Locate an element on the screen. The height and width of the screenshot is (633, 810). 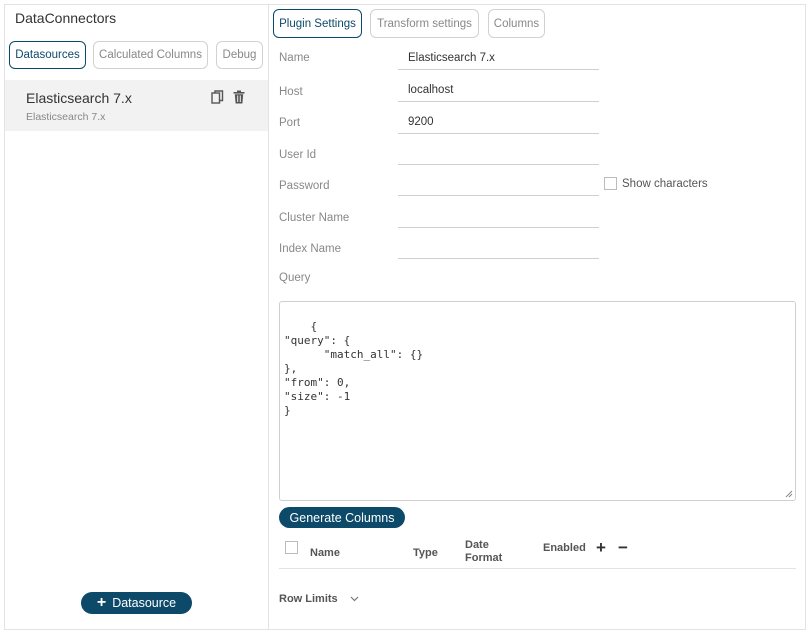
datasource-type: Elasticsearch 7.x is located at coordinates (66, 117).